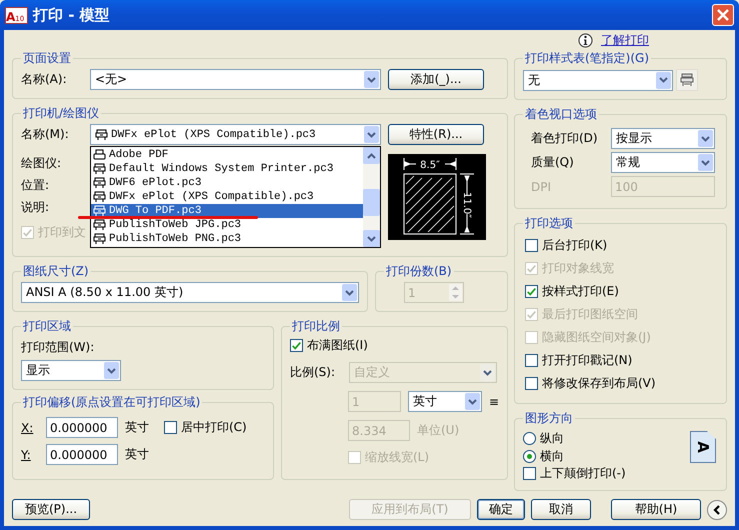  Describe the element at coordinates (553, 162) in the screenshot. I see `field-label: 质量(Q)` at that location.